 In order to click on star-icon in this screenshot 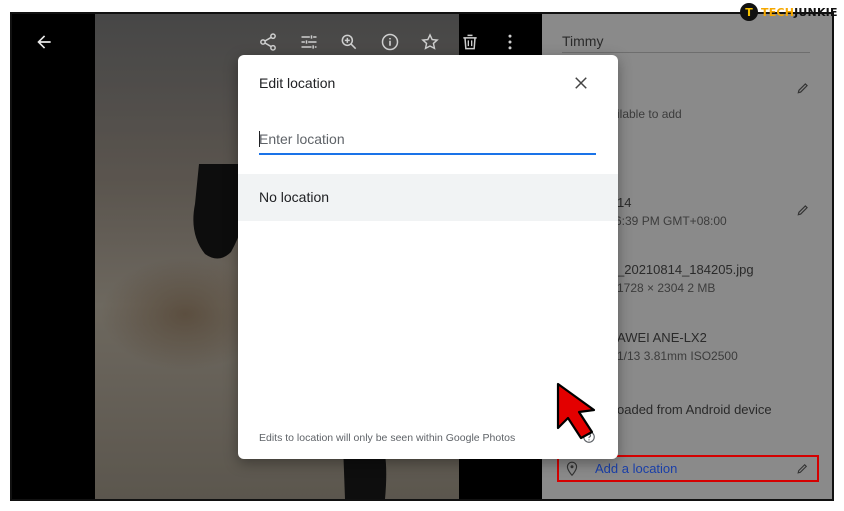, I will do `click(430, 42)`.